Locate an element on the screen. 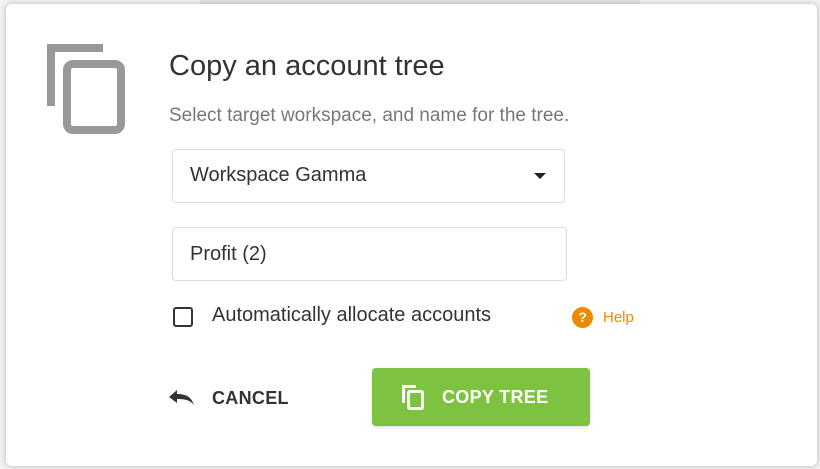 The image size is (820, 469). help-label: Help is located at coordinates (618, 317).